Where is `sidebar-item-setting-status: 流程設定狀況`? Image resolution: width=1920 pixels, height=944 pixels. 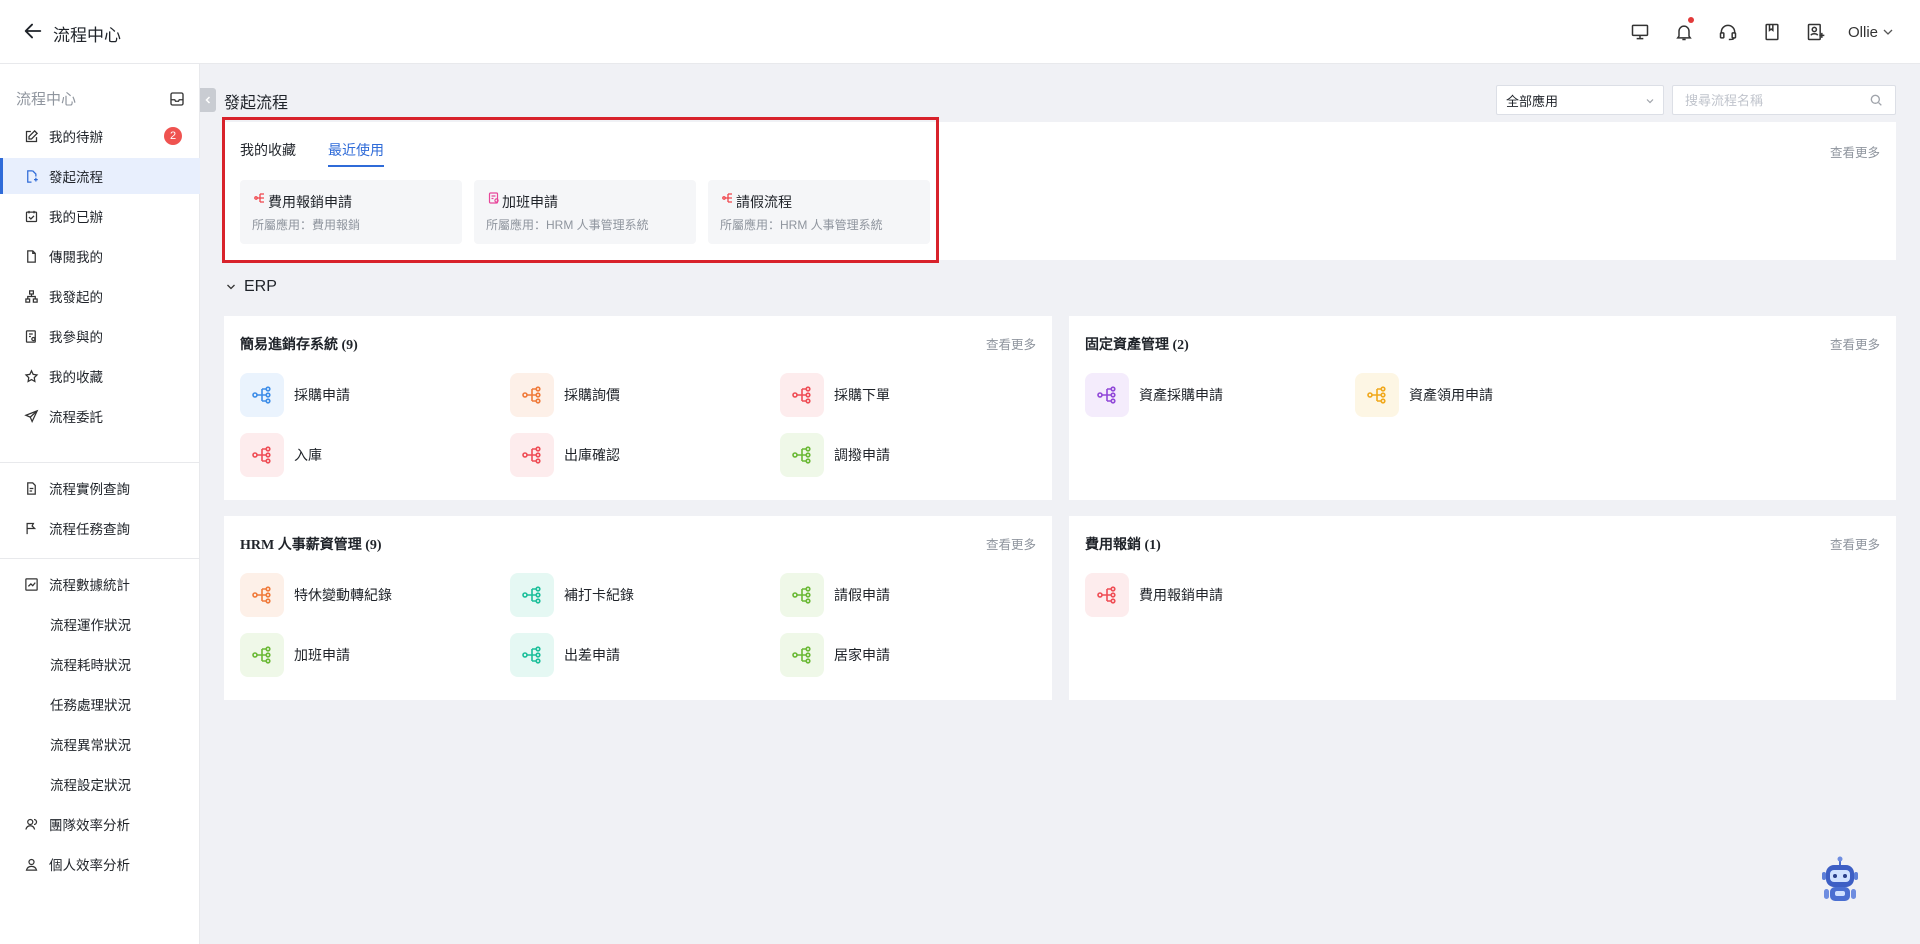 sidebar-item-setting-status: 流程設定狀況 is located at coordinates (100, 784).